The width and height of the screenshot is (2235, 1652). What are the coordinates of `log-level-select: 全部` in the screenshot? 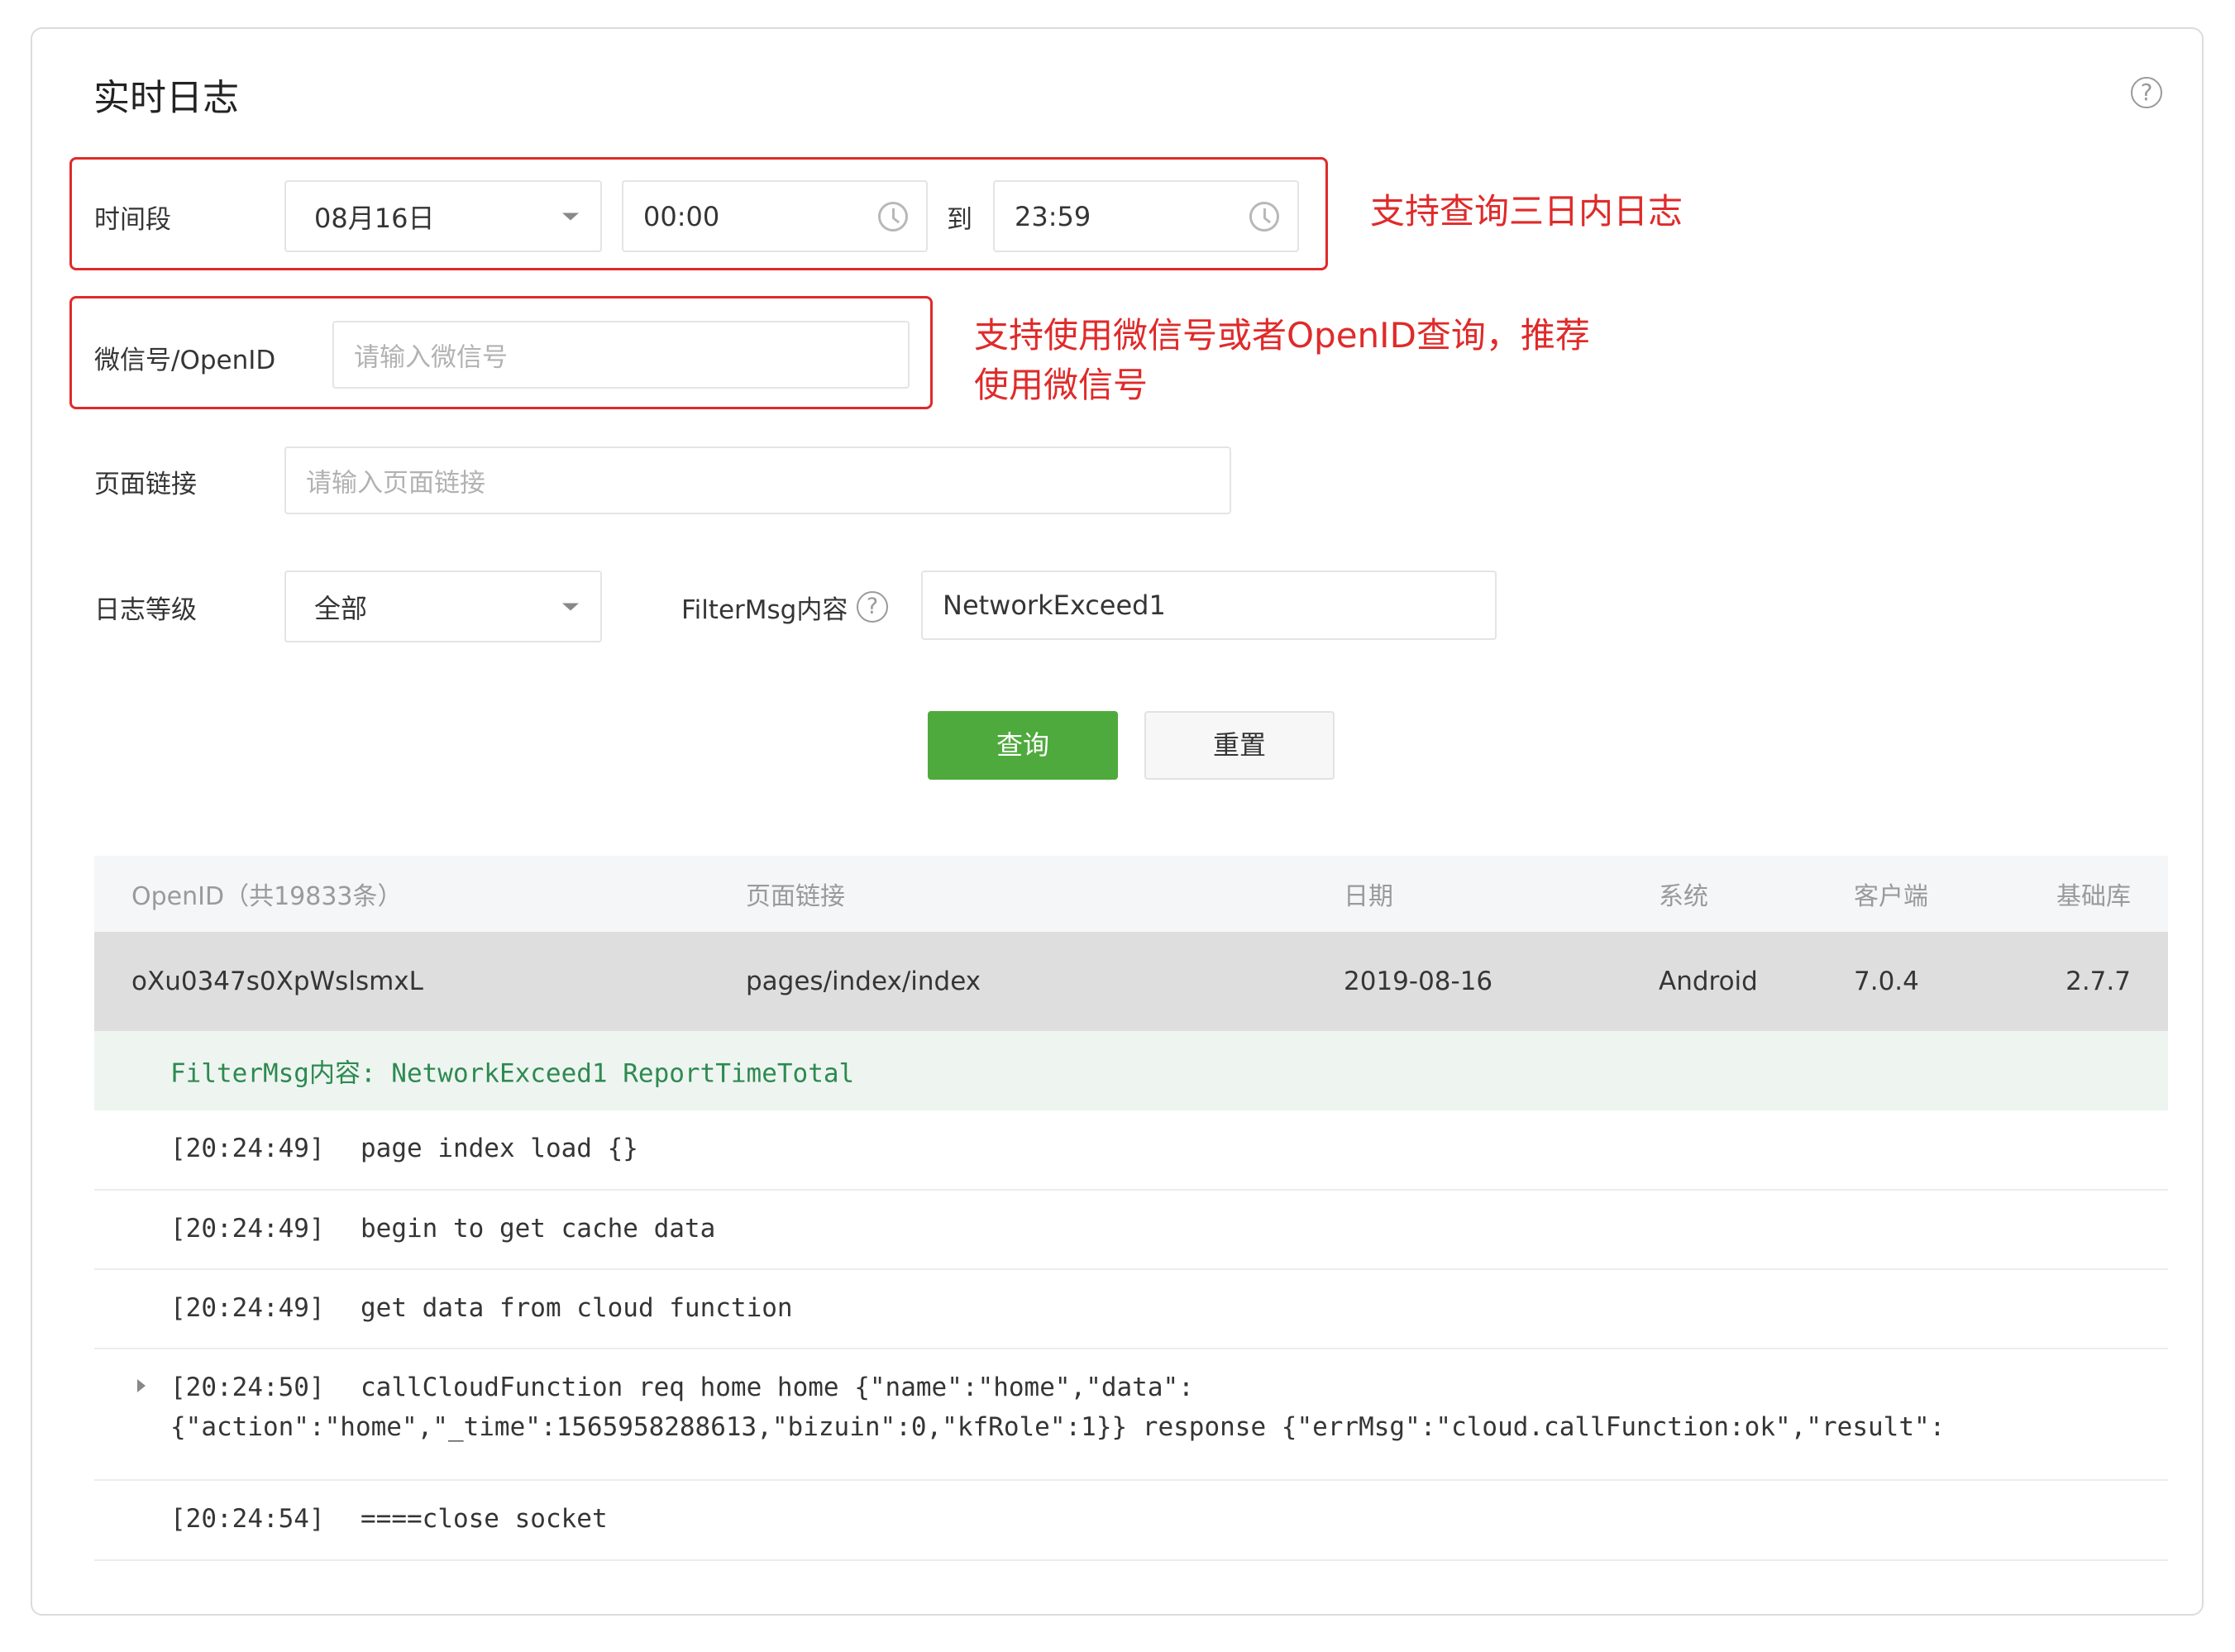 It's located at (443, 607).